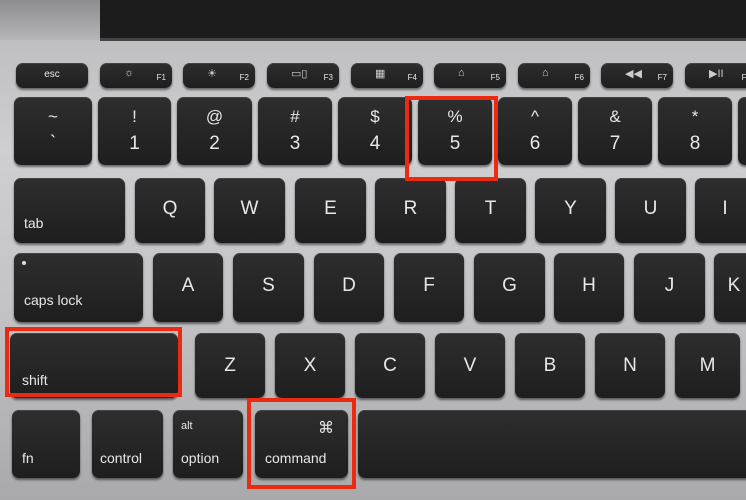  Describe the element at coordinates (187, 426) in the screenshot. I see `key-alt-label: alt` at that location.